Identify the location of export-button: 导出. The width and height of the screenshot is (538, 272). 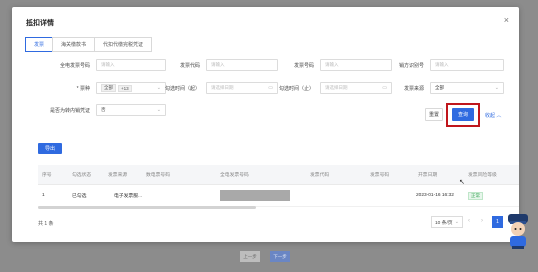
(50, 148).